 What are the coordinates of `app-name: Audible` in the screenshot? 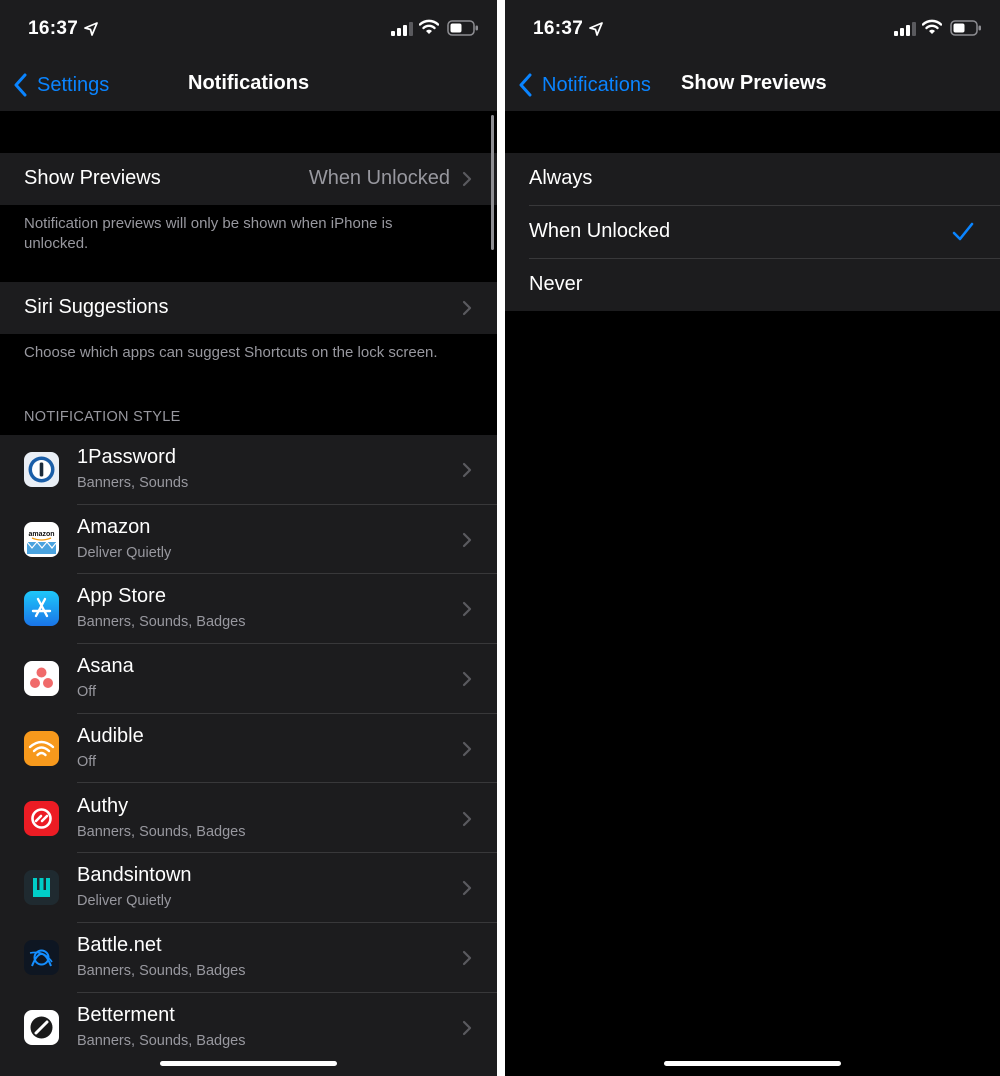 It's located at (110, 735).